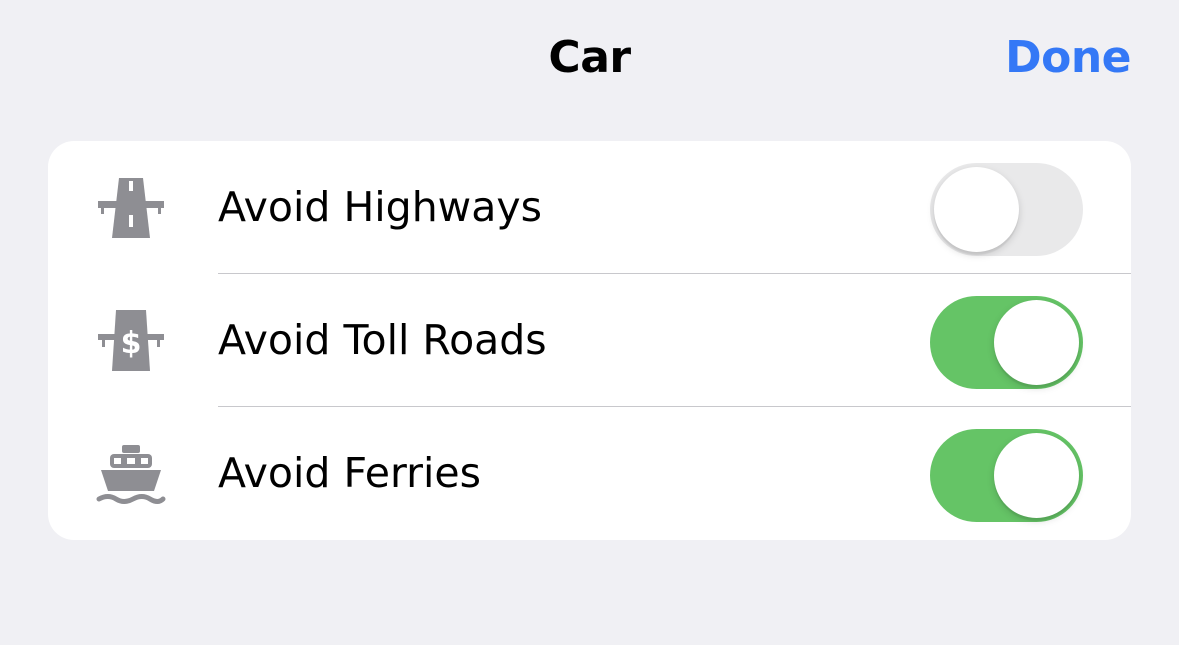 Image resolution: width=1179 pixels, height=645 pixels. Describe the element at coordinates (382, 340) in the screenshot. I see `option-label: Avoid Toll Roads` at that location.